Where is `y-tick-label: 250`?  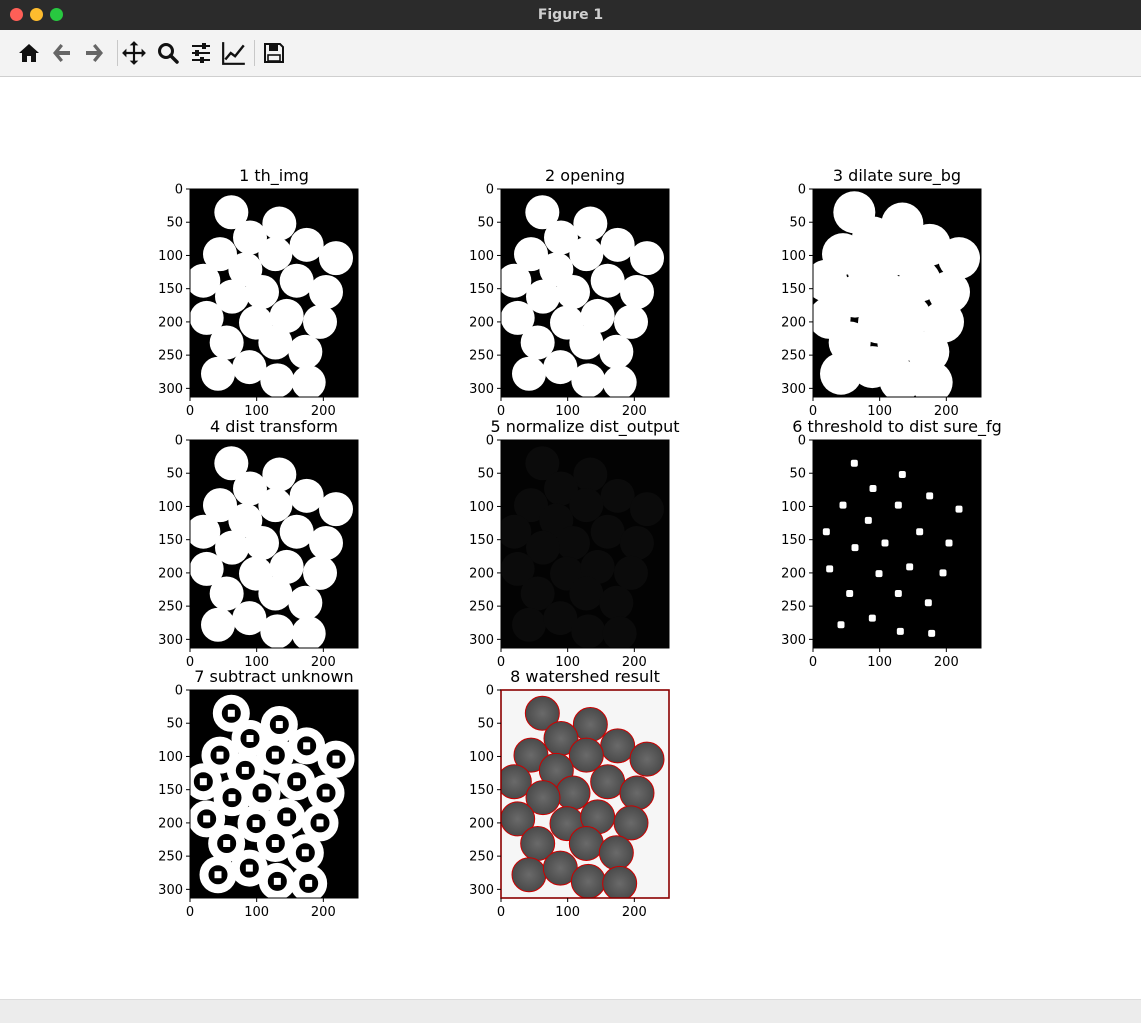
y-tick-label: 250 is located at coordinates (170, 356).